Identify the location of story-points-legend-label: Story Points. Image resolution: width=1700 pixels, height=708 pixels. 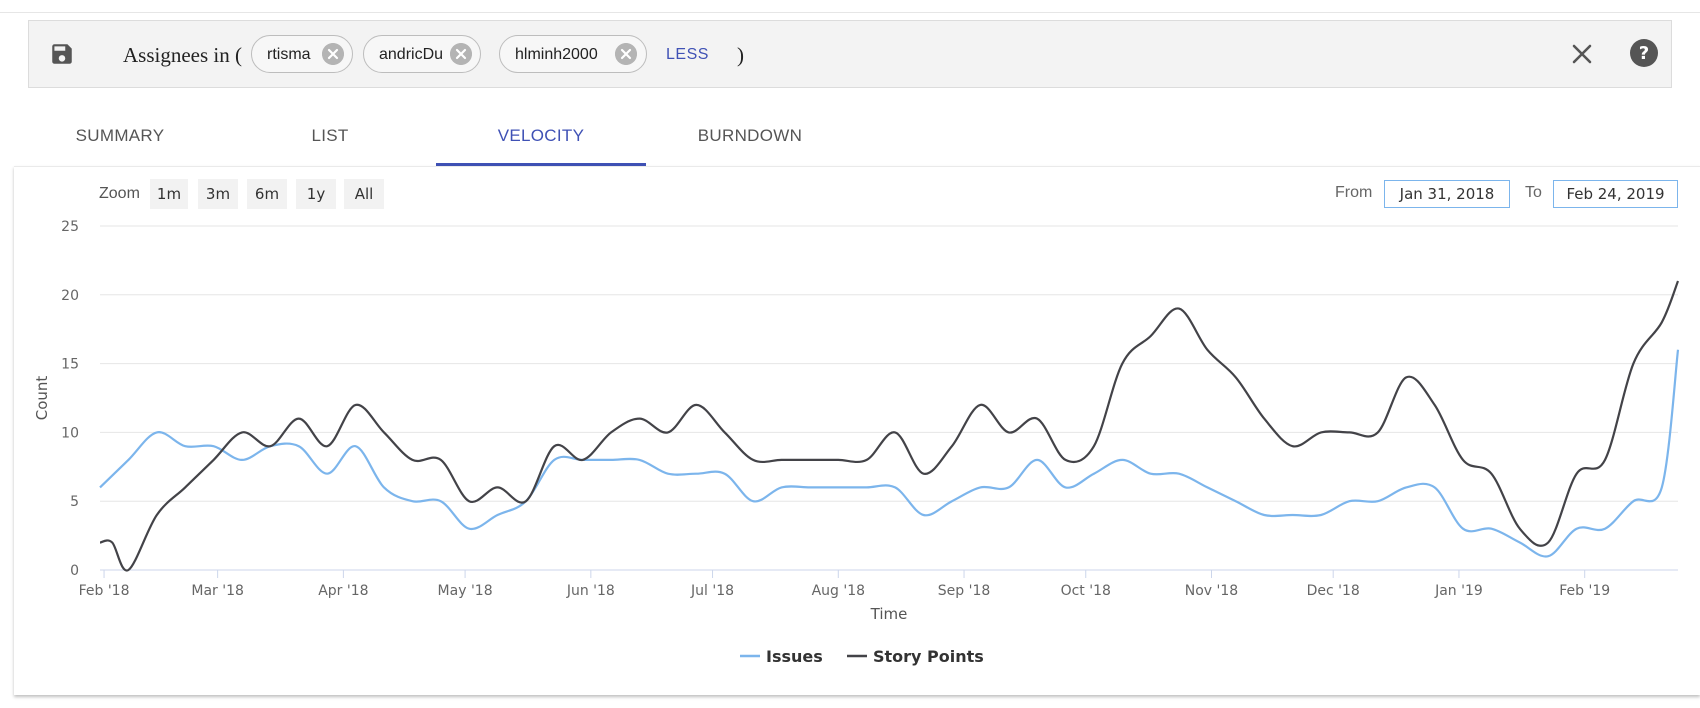
(928, 656).